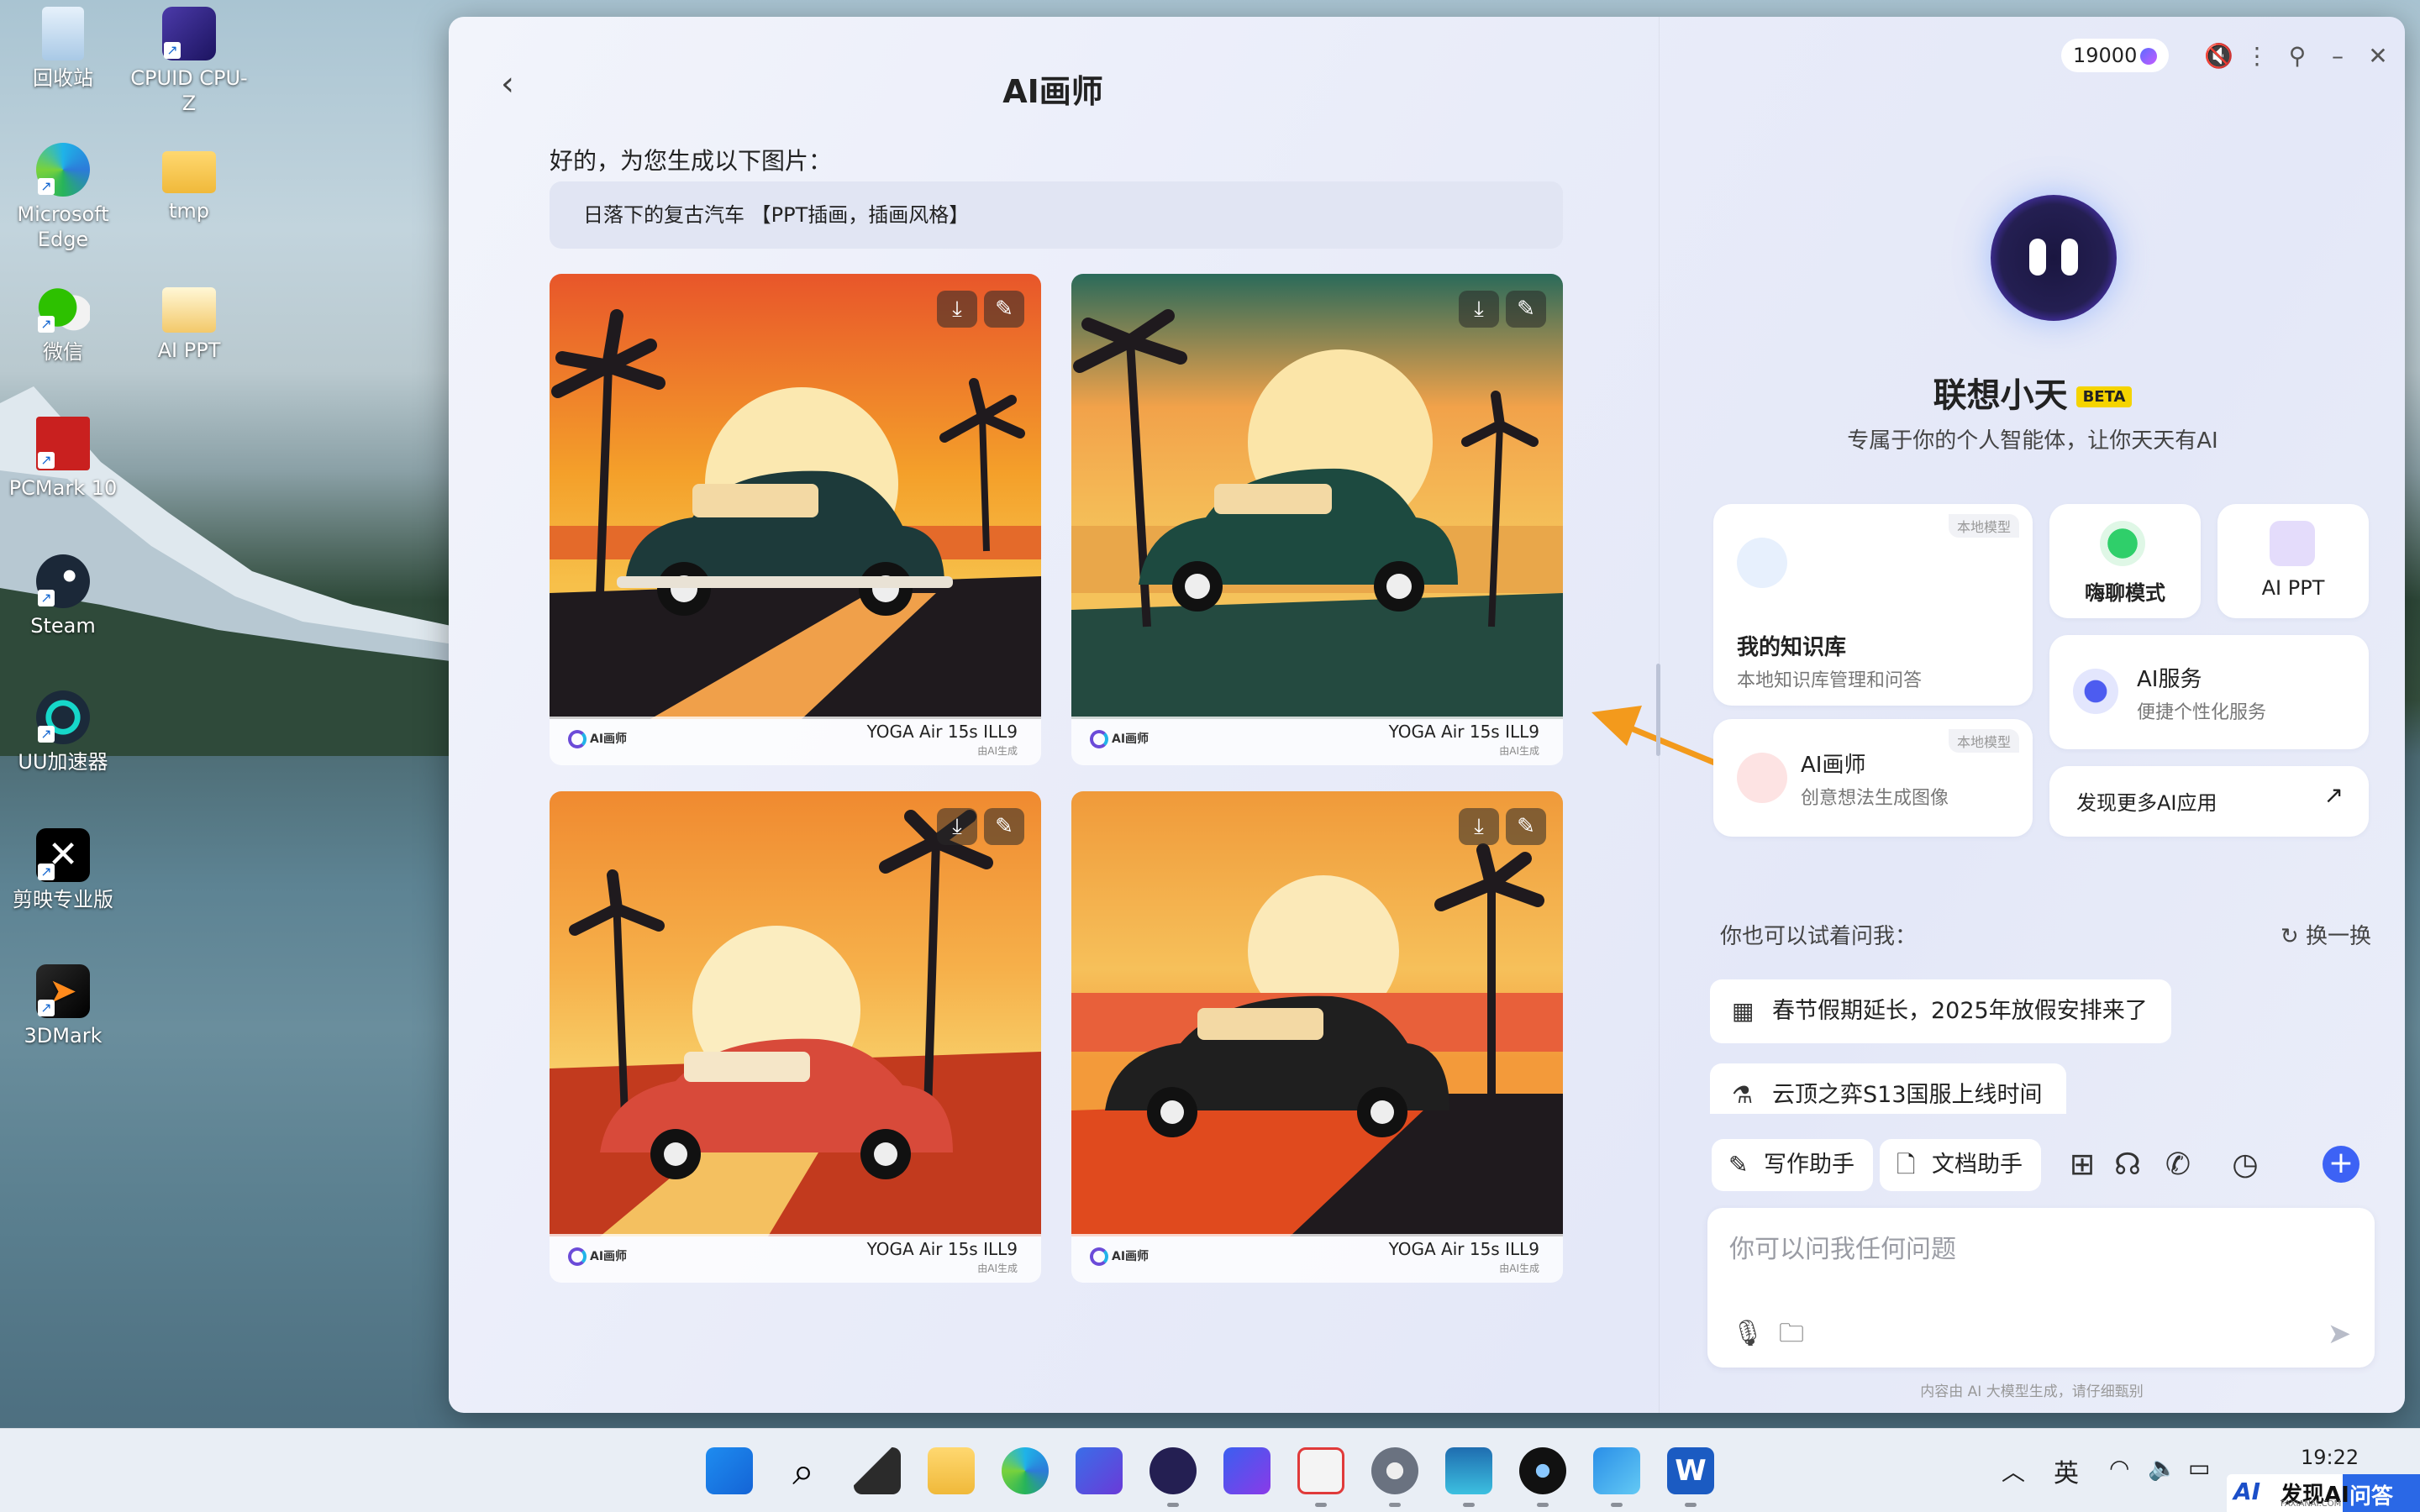 The width and height of the screenshot is (2420, 1512). What do you see at coordinates (1658, 710) in the screenshot?
I see `pane-divider-handle` at bounding box center [1658, 710].